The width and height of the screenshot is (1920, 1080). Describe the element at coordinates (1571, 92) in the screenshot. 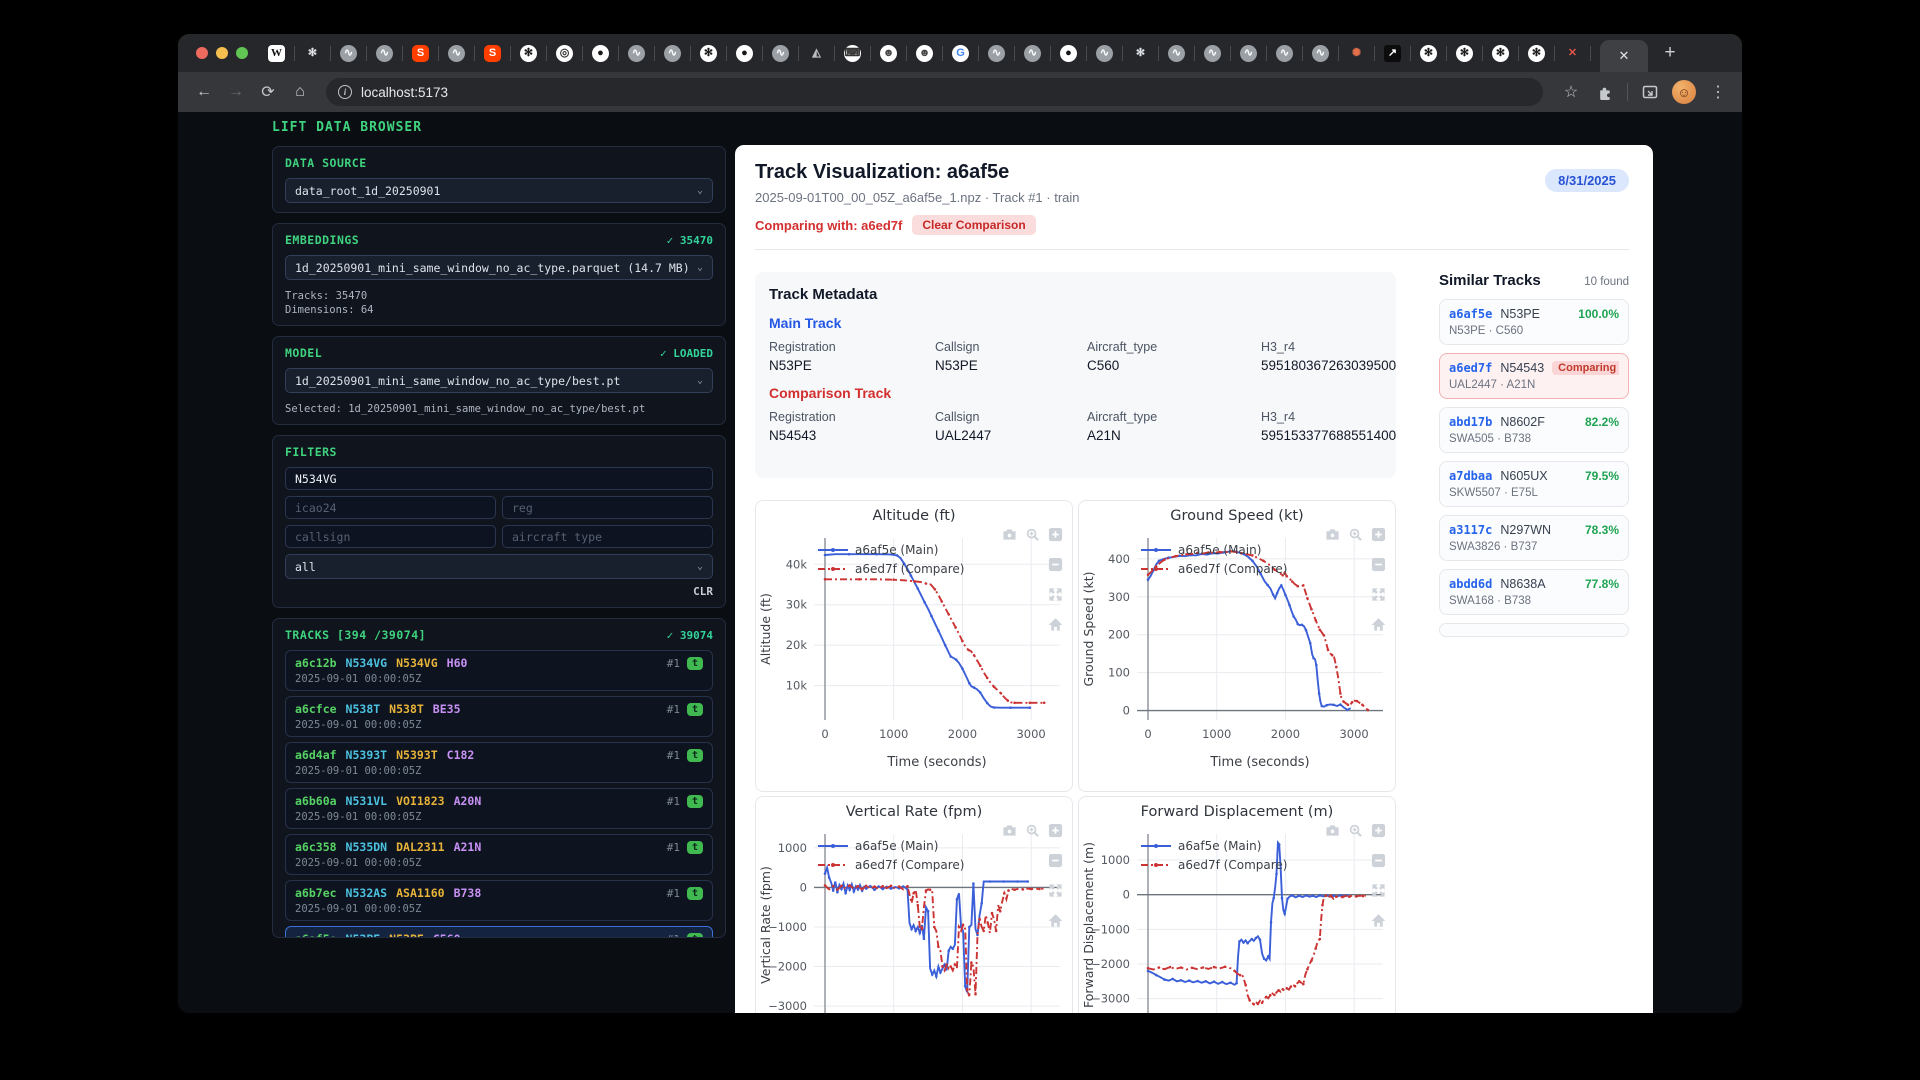

I see `bookmark-star-icon: ☆` at that location.